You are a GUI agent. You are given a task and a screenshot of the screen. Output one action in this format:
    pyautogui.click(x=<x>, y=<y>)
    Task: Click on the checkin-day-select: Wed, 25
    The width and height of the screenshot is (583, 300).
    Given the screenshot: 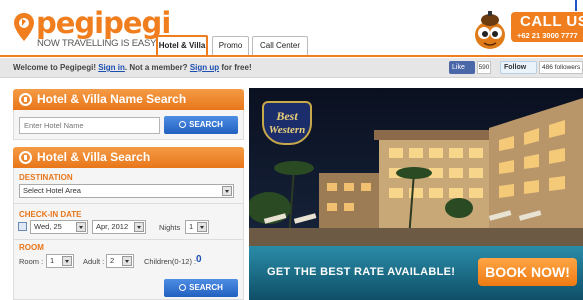 What is the action you would take?
    pyautogui.click(x=59, y=227)
    